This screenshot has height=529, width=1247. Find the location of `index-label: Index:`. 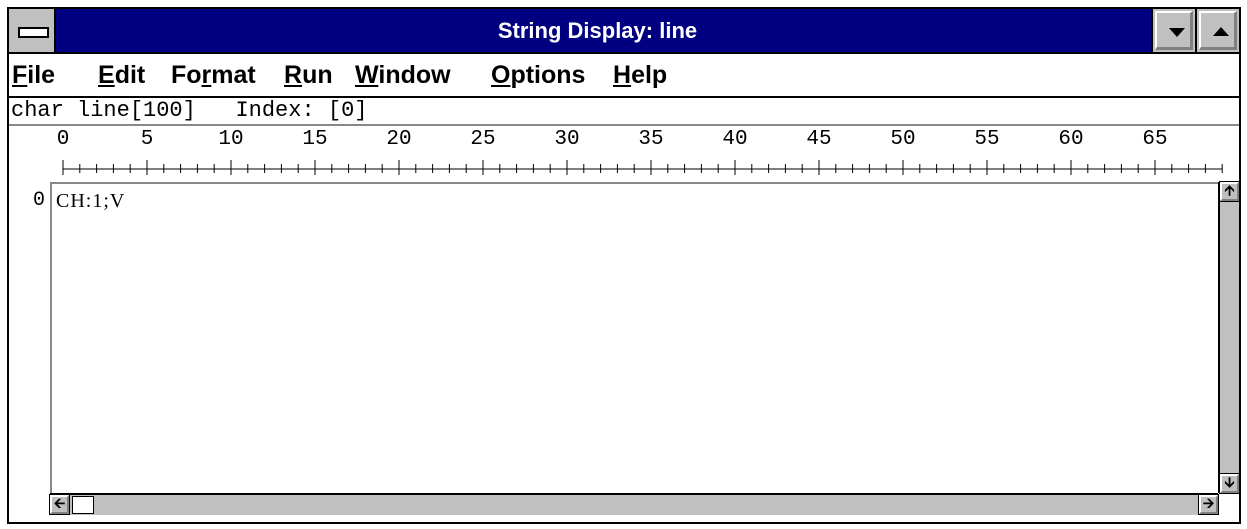

index-label: Index: is located at coordinates (275, 110).